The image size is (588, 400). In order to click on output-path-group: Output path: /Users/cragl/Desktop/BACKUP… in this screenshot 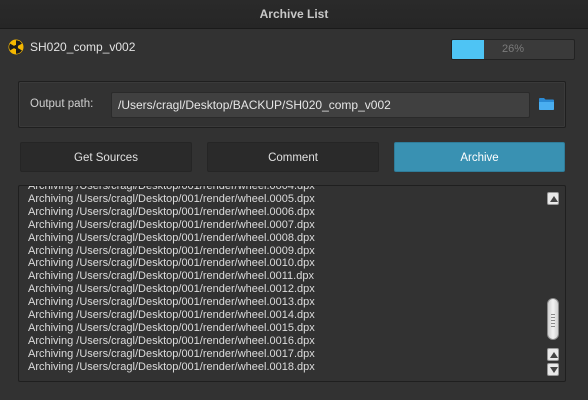, I will do `click(292, 104)`.